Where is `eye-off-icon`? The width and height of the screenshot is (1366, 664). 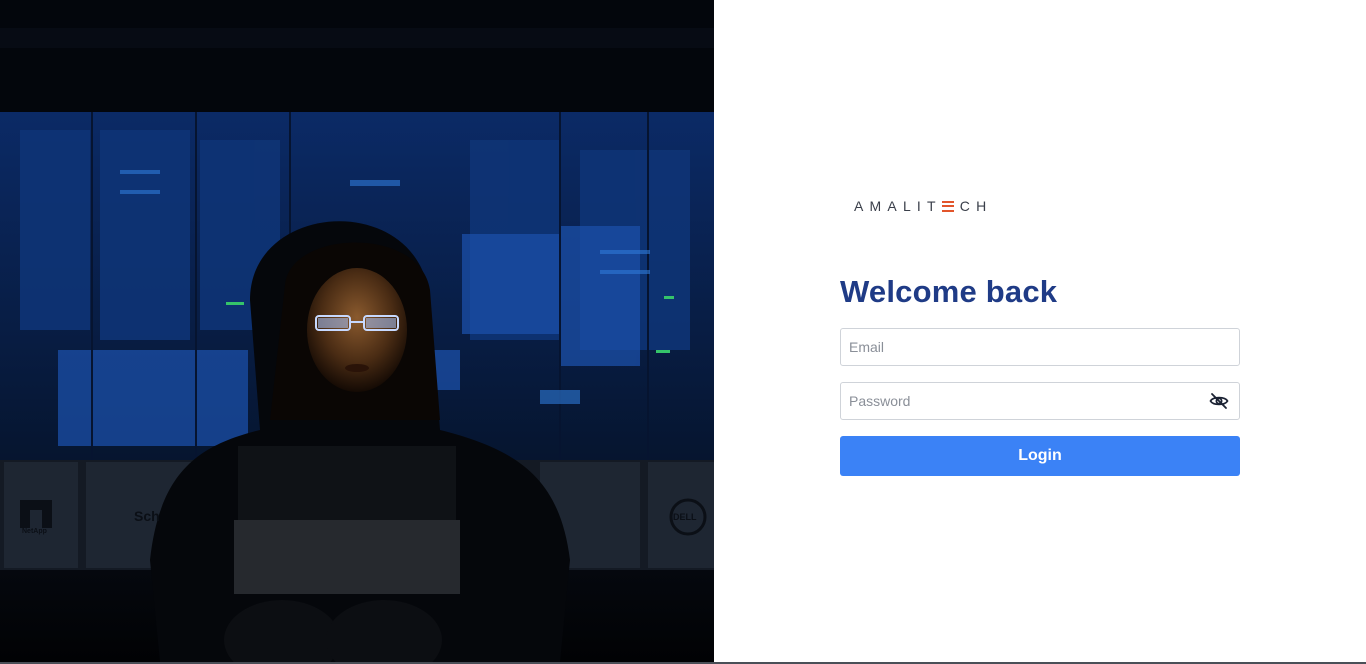
eye-off-icon is located at coordinates (1219, 401).